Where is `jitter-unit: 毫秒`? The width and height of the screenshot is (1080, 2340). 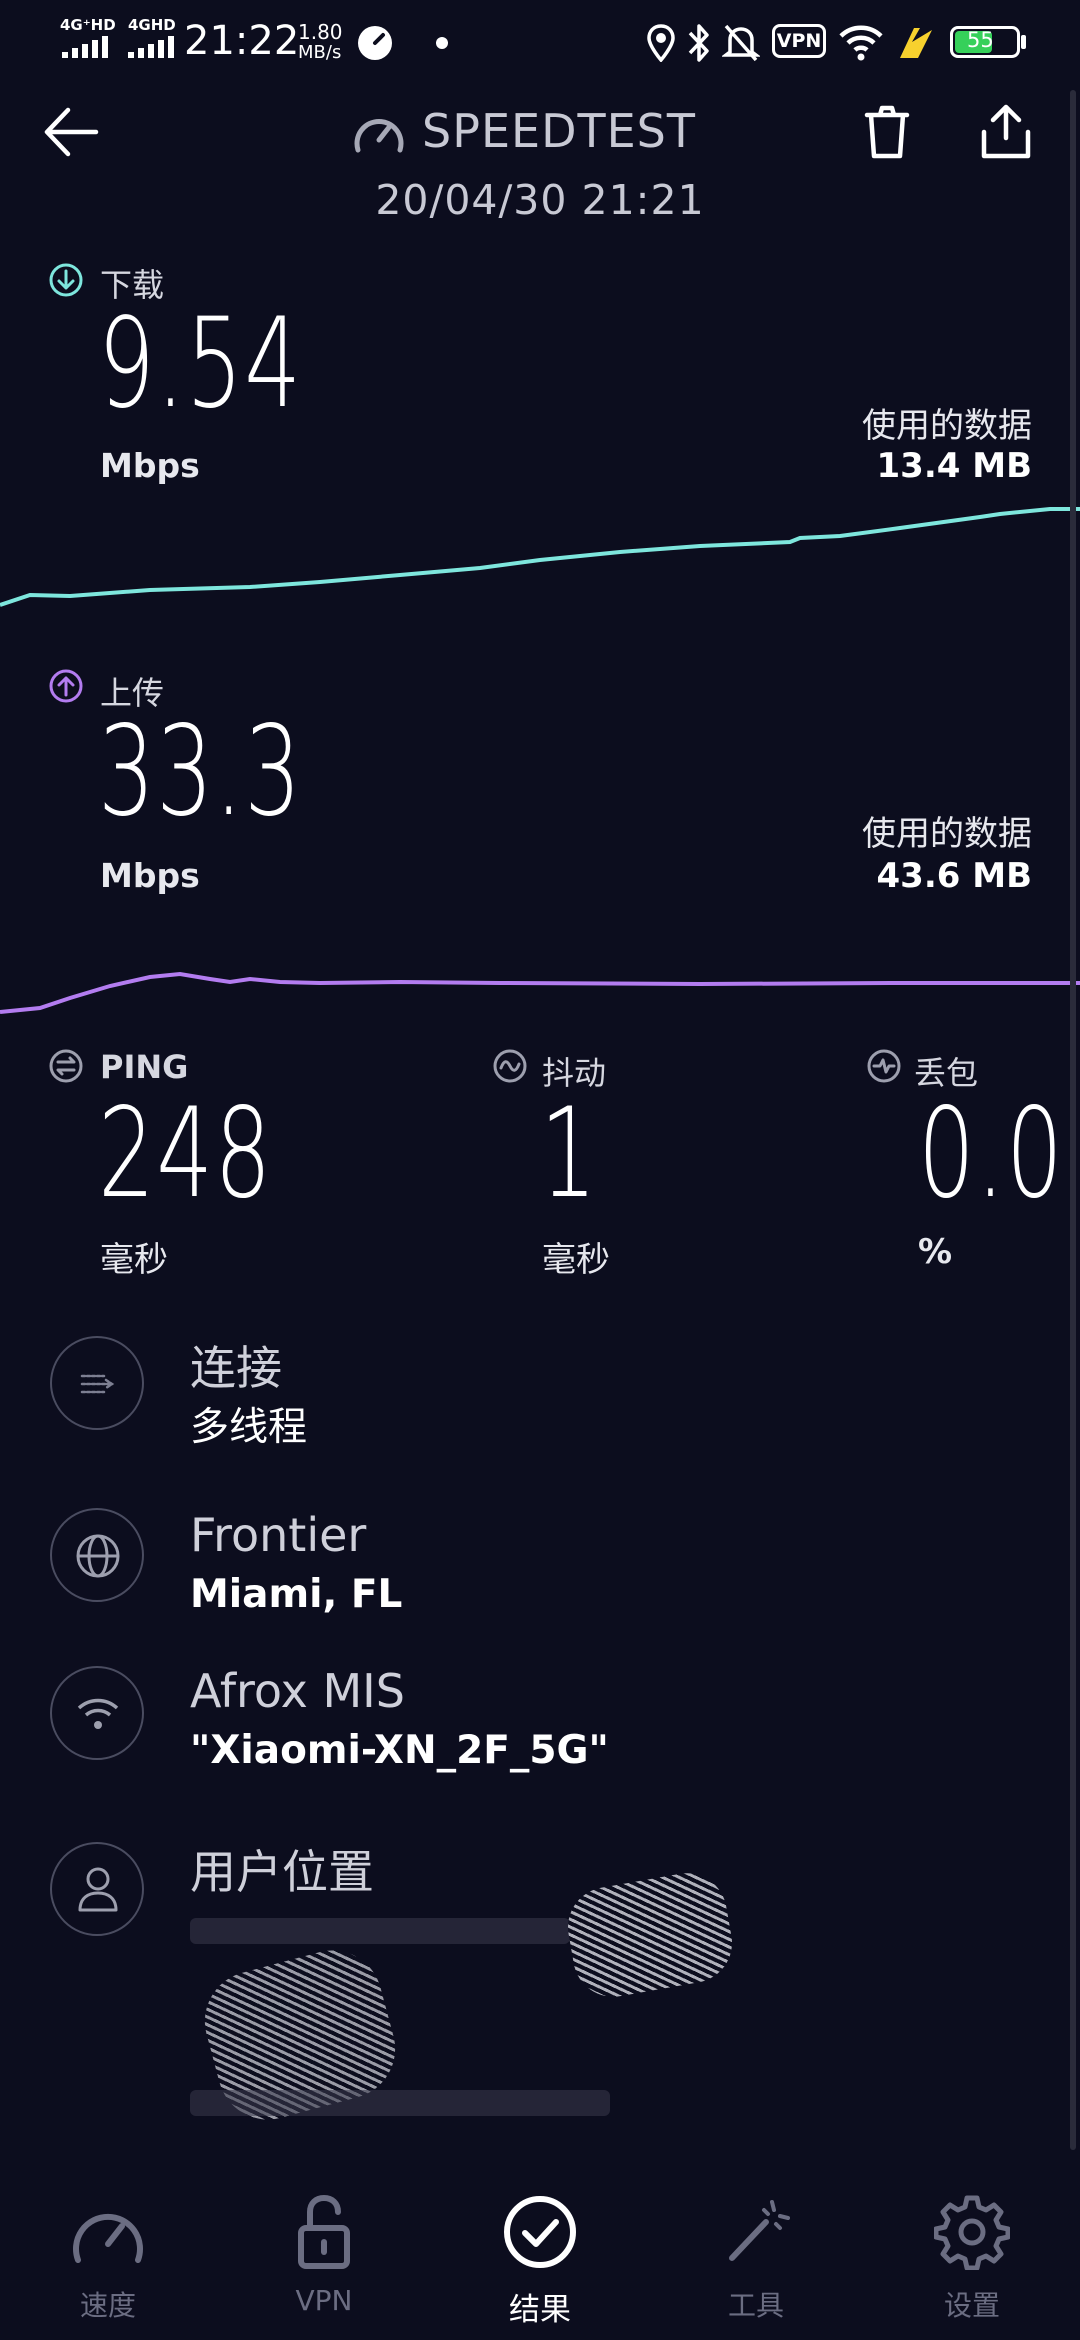 jitter-unit: 毫秒 is located at coordinates (576, 1260).